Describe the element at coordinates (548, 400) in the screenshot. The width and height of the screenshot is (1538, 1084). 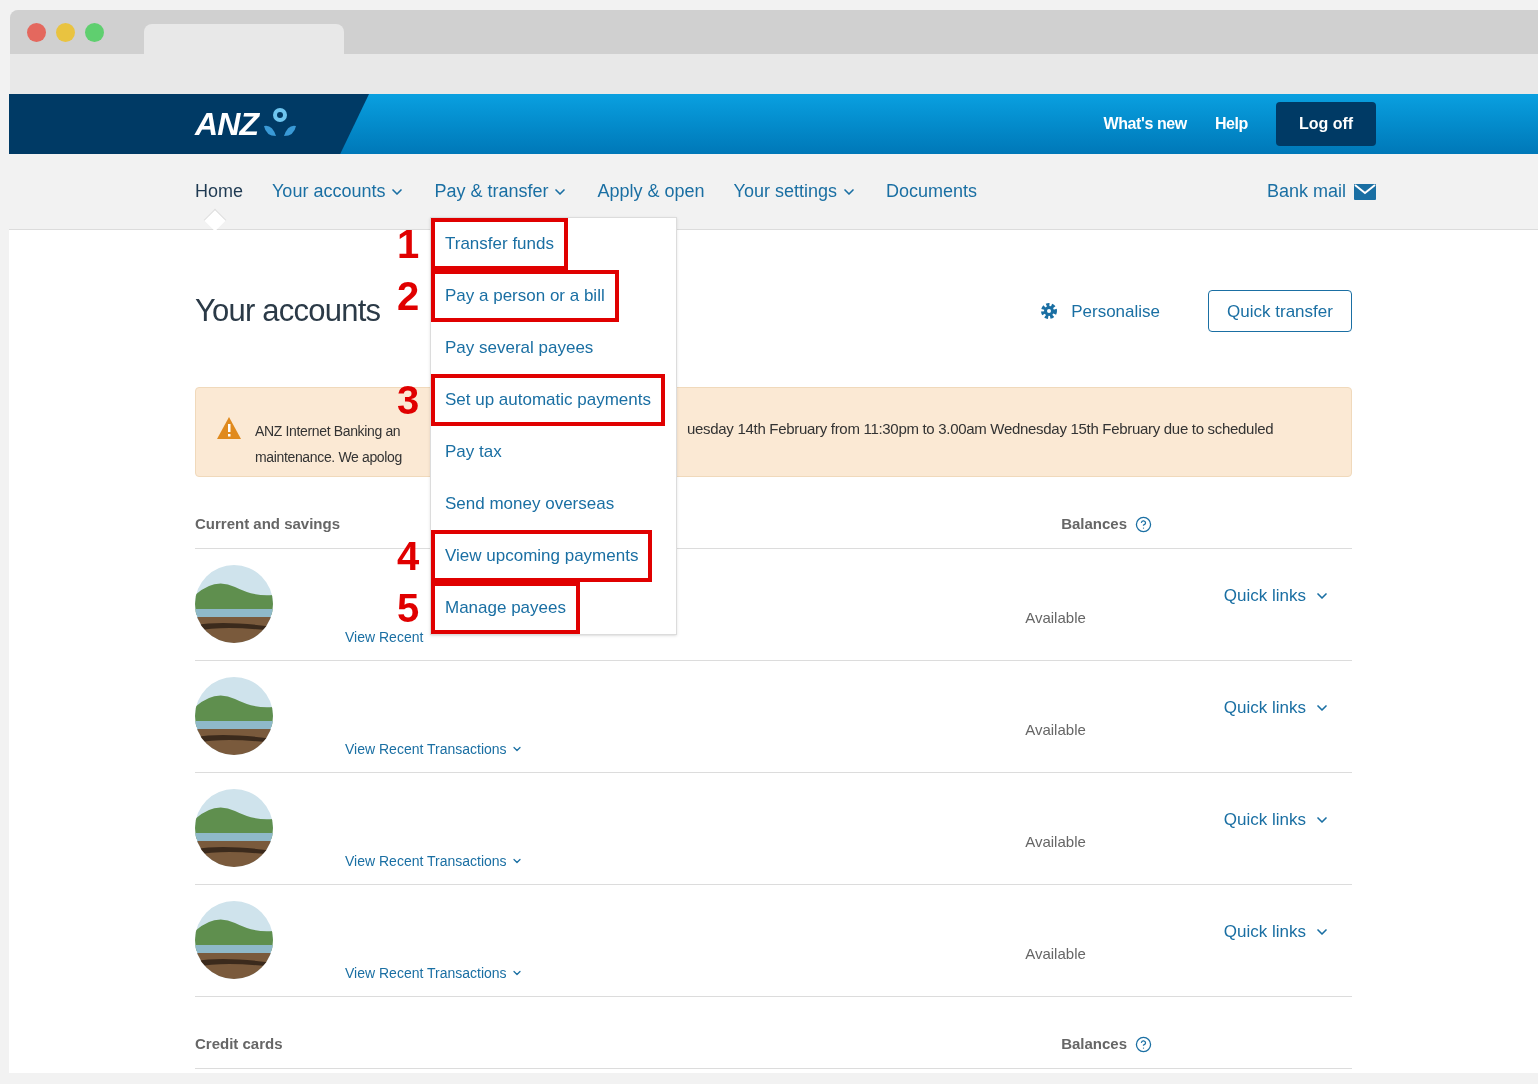
I see `menu-item: Set up automatic payments` at that location.